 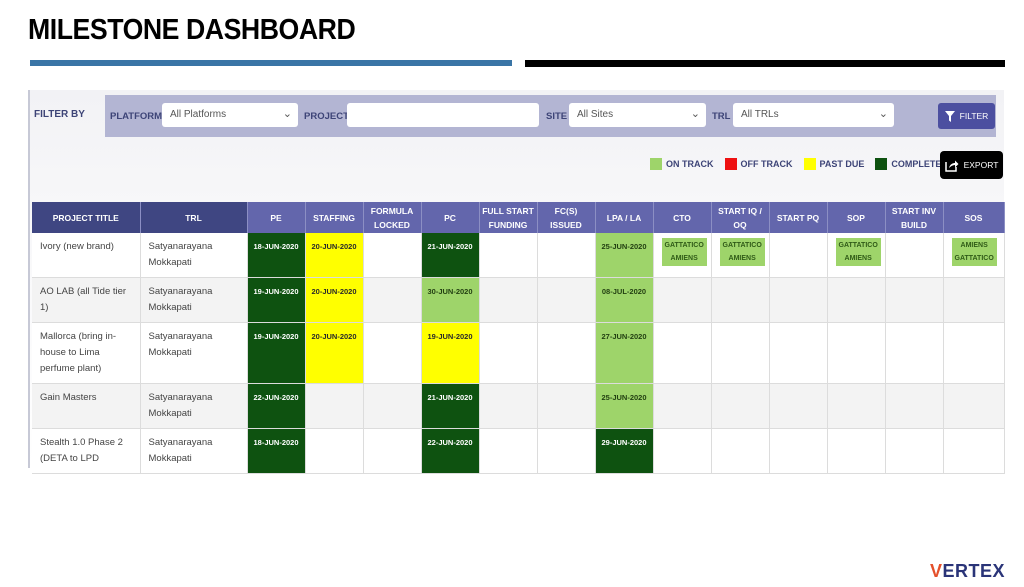 What do you see at coordinates (740, 217) in the screenshot?
I see `col-header-start-iq-oq: START IQ / OQ` at bounding box center [740, 217].